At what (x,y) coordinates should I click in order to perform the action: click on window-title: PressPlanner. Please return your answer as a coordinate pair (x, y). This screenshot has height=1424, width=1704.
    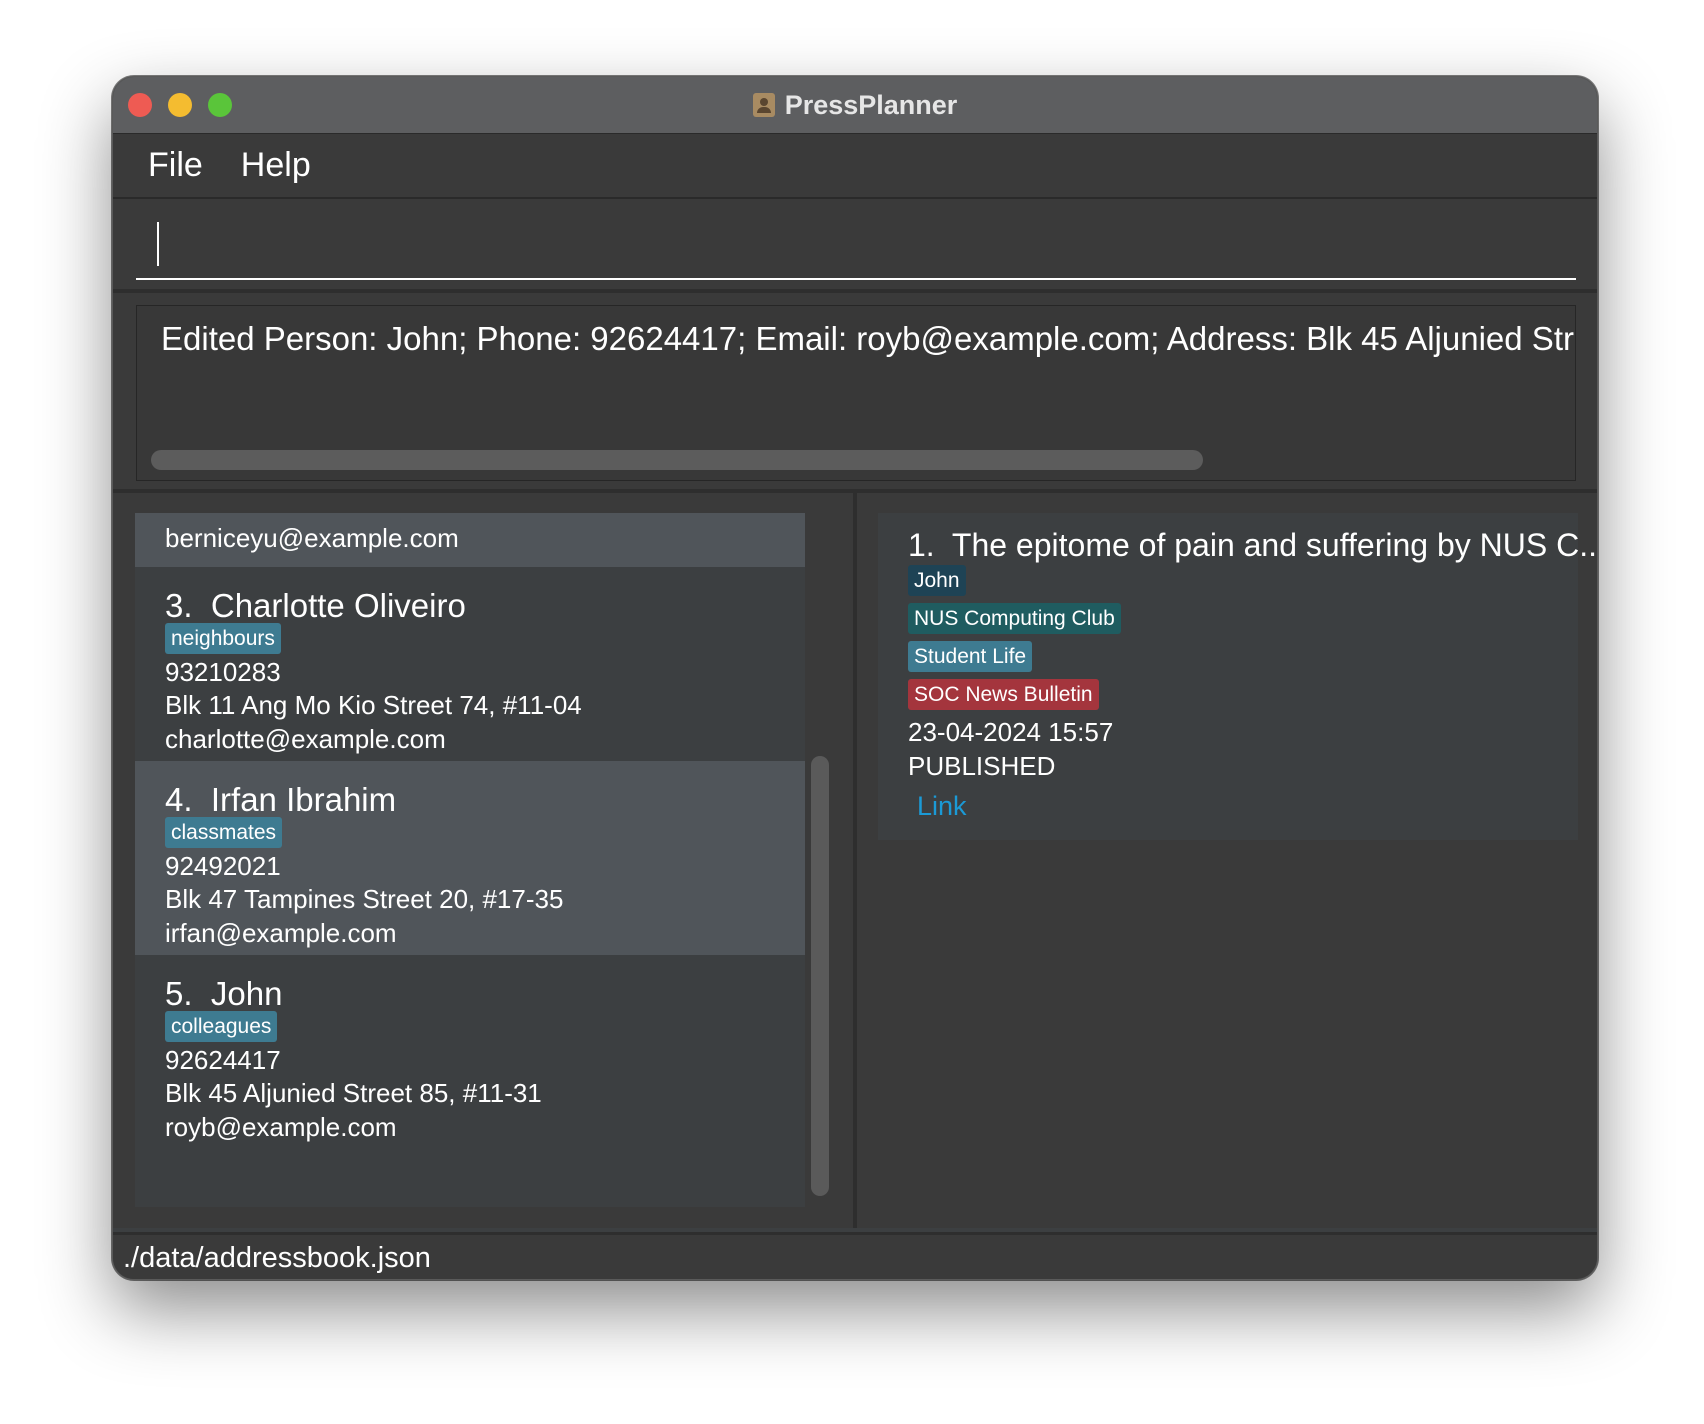
    Looking at the image, I should click on (871, 104).